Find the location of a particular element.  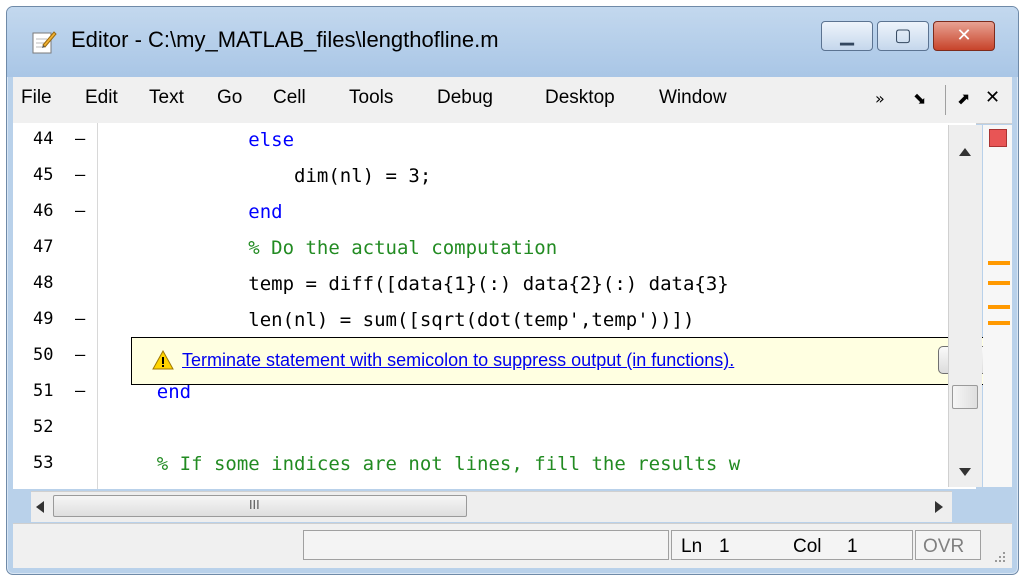

menu-desktop: Desktop is located at coordinates (580, 98).